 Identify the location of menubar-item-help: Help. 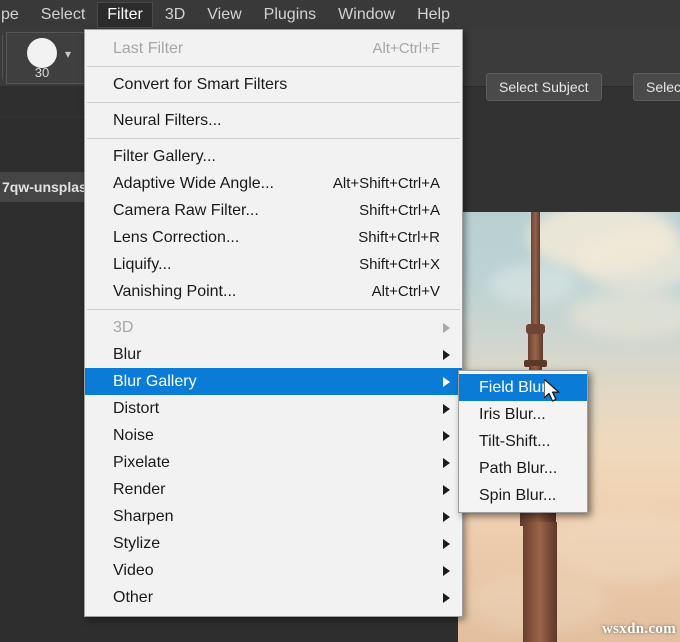
(433, 15).